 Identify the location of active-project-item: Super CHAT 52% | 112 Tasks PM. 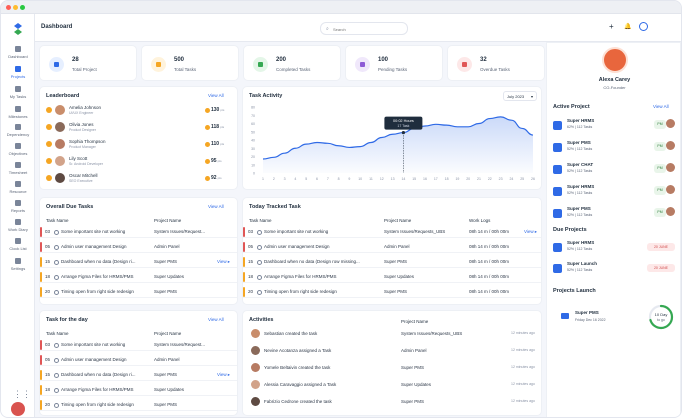
(614, 170).